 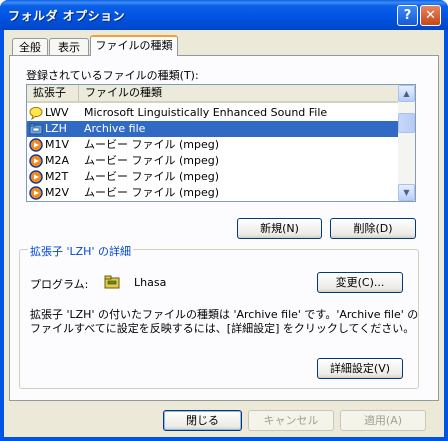 What do you see at coordinates (213, 129) in the screenshot?
I see `list-item-lzh: LZH Archive file` at bounding box center [213, 129].